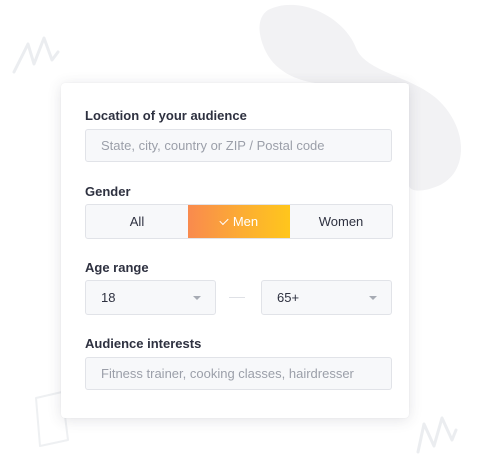 This screenshot has width=488, height=471. Describe the element at coordinates (143, 343) in the screenshot. I see `interests-label: Audience interests` at that location.